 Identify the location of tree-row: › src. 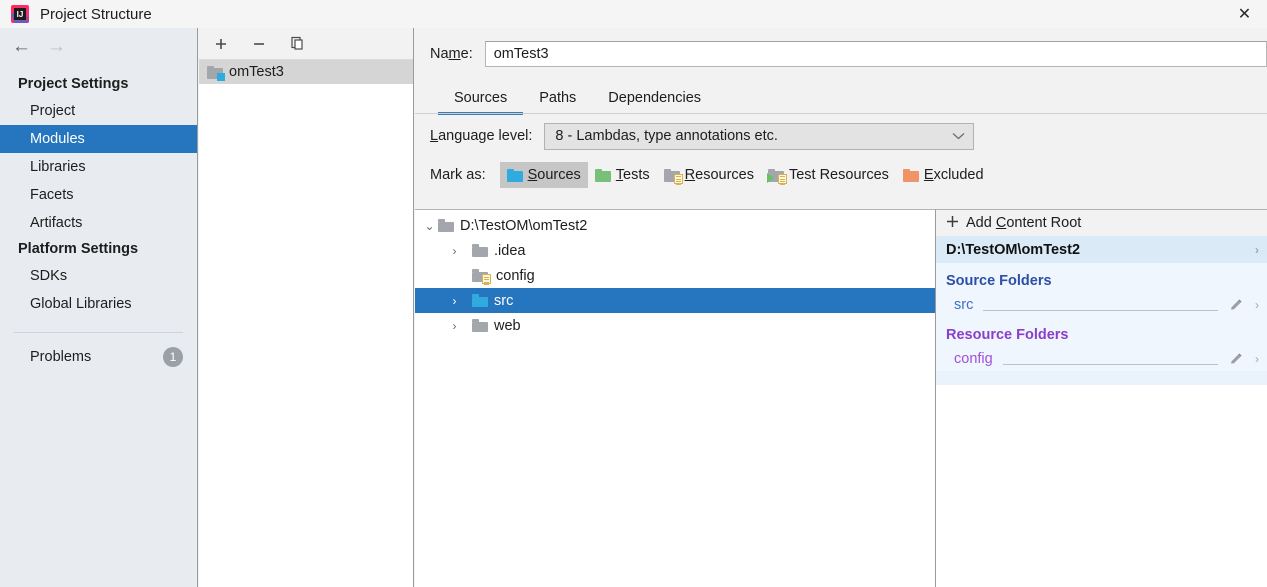
(675, 300).